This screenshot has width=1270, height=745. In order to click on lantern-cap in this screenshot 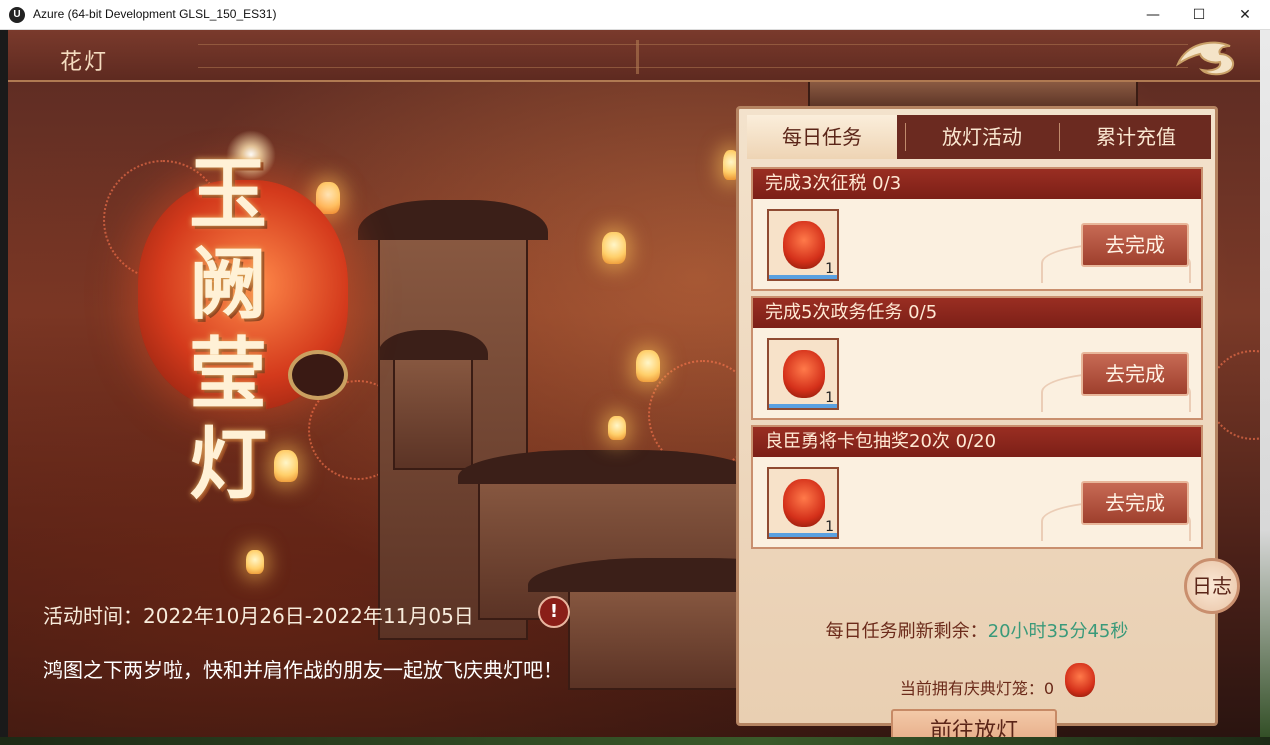, I will do `click(318, 375)`.